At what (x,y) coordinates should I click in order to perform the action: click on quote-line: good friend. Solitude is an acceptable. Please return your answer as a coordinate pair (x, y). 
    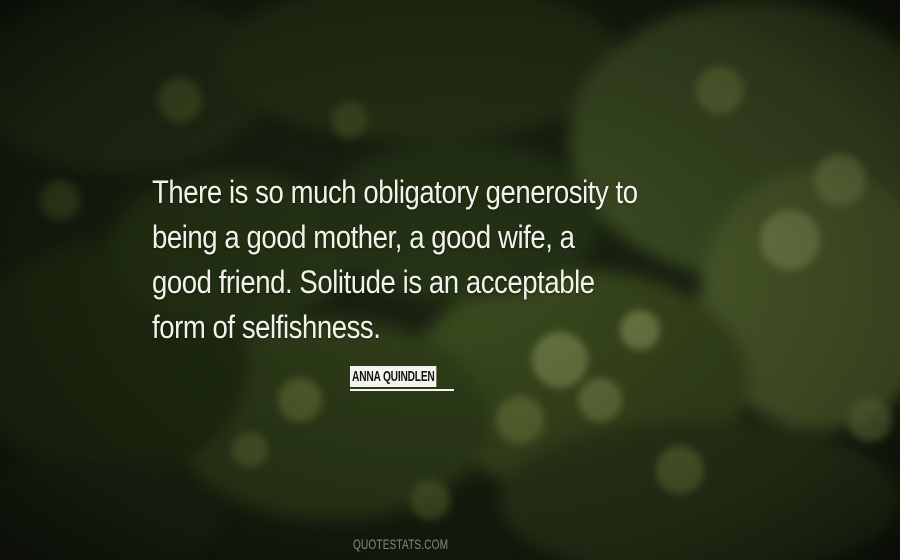
    Looking at the image, I should click on (373, 282).